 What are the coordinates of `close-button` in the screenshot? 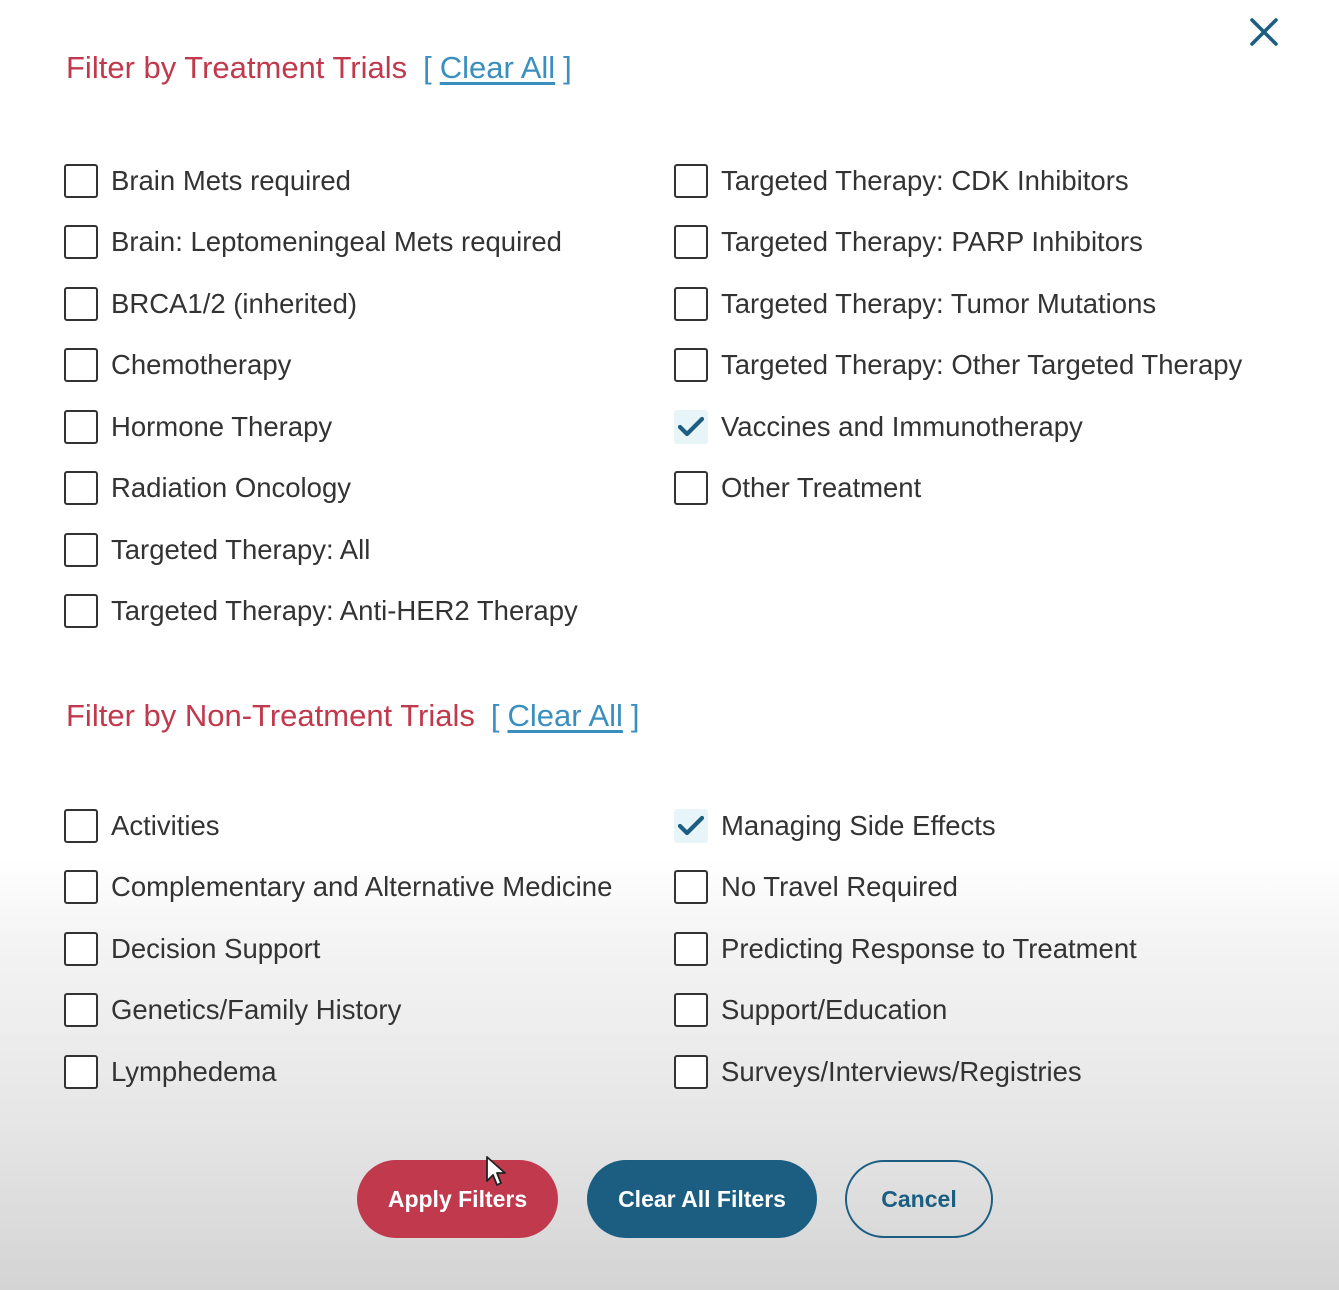 It's located at (1264, 32).